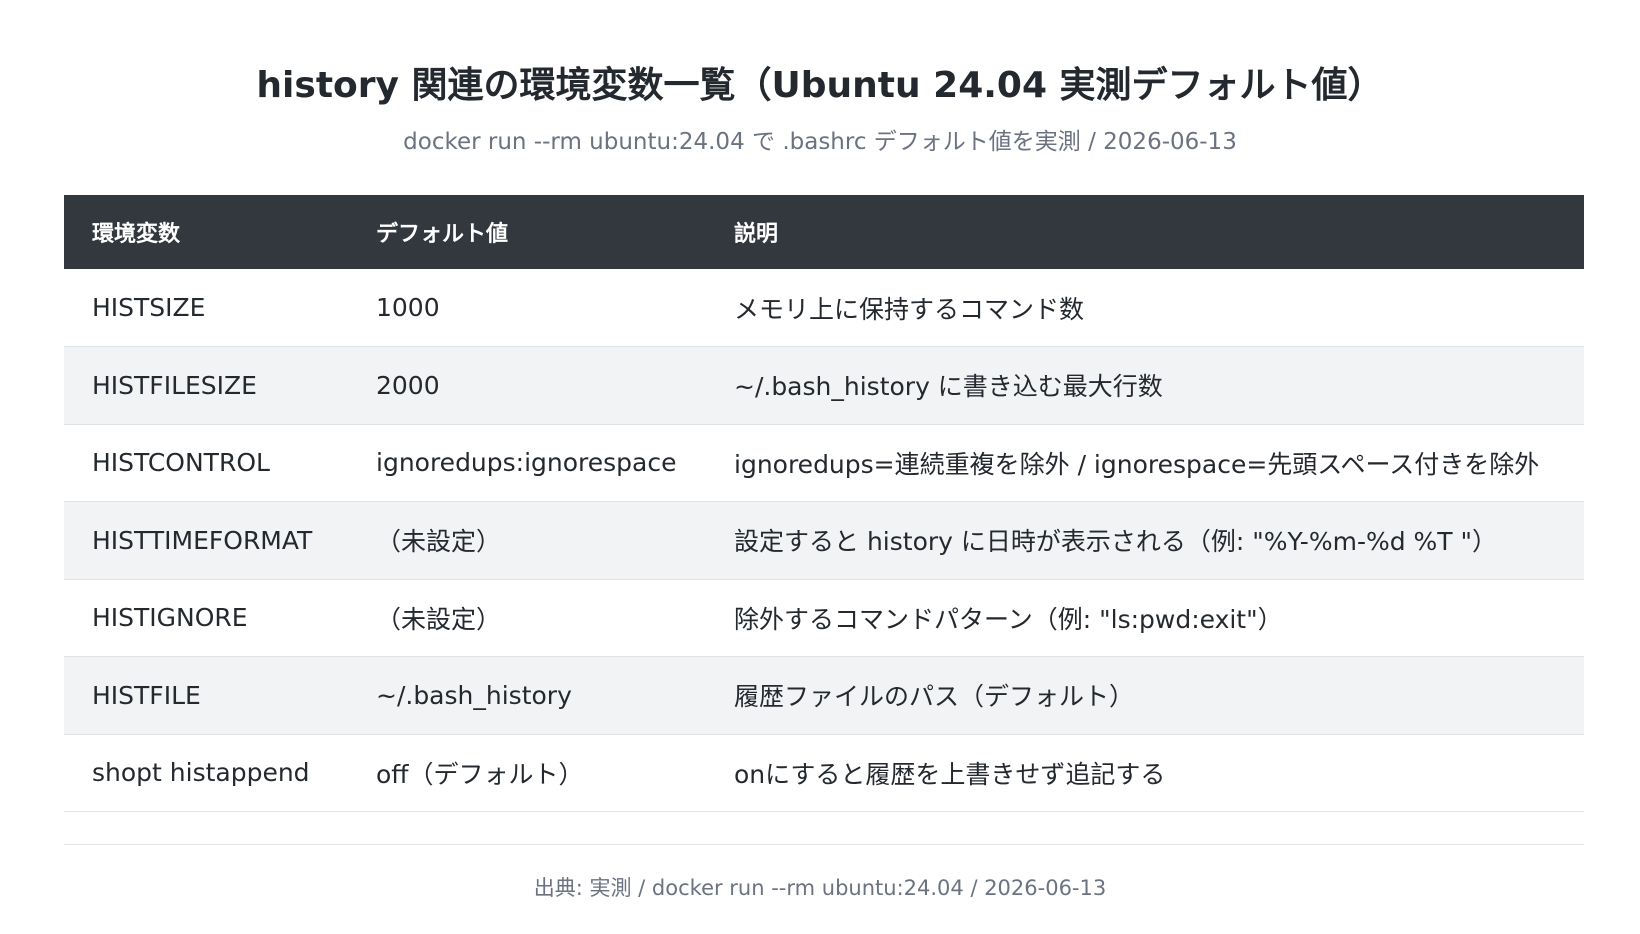  I want to click on cell-default-value: 2000, so click(527, 385).